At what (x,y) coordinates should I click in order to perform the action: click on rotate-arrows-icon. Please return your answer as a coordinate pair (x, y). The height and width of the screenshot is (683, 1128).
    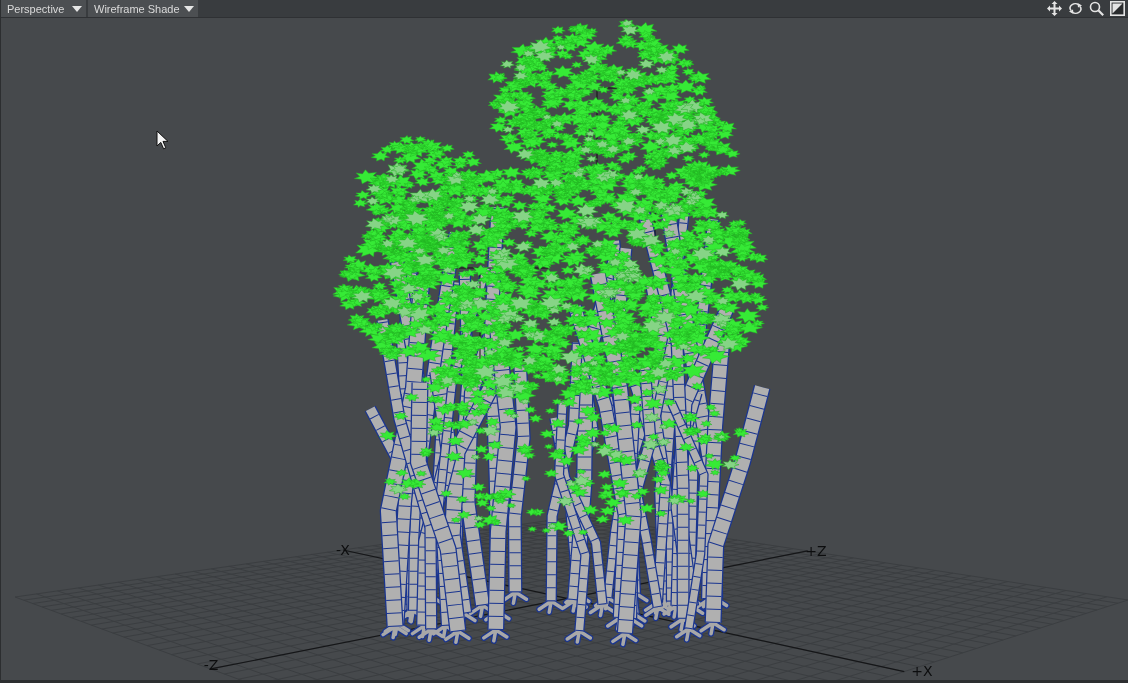
    Looking at the image, I should click on (1075, 8).